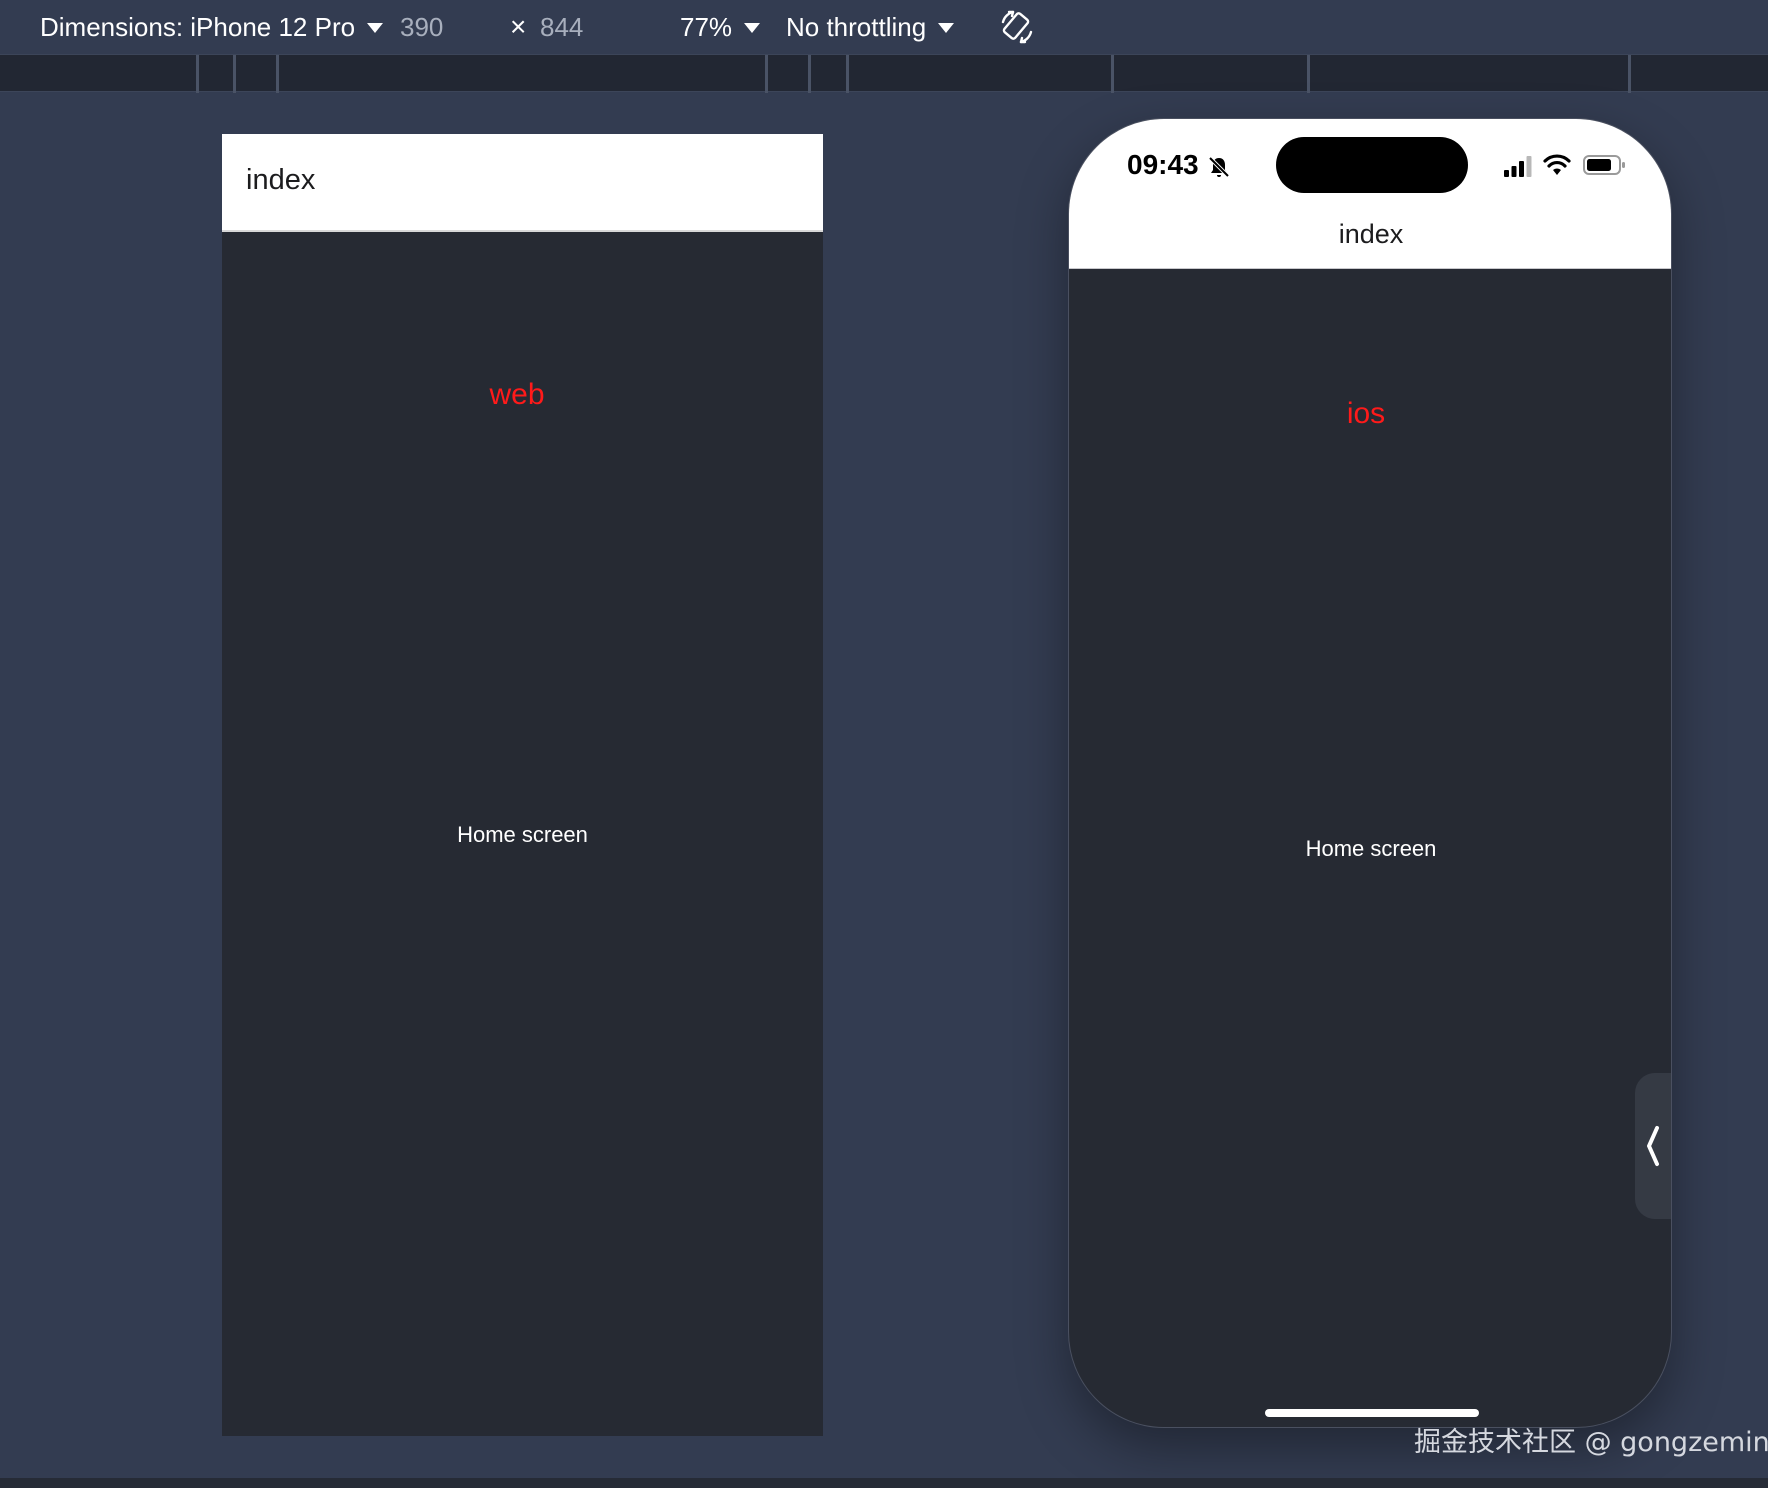 The height and width of the screenshot is (1488, 1768). Describe the element at coordinates (706, 26) in the screenshot. I see `zoom-label: 77%` at that location.